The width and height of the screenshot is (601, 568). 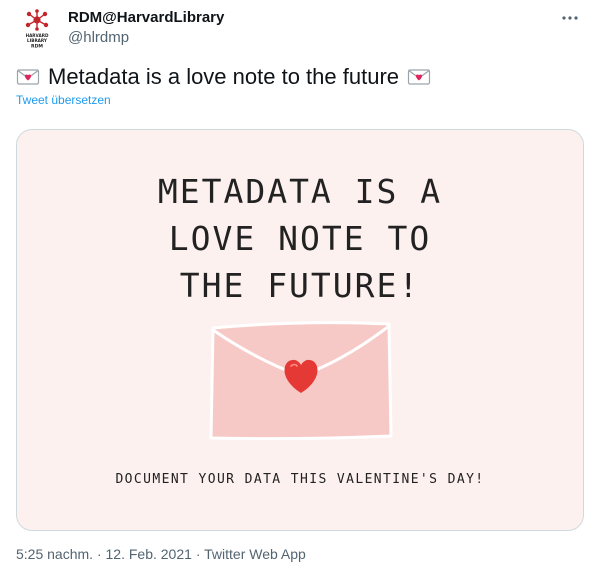 What do you see at coordinates (255, 554) in the screenshot?
I see `tweet-source: Twitter Web App` at bounding box center [255, 554].